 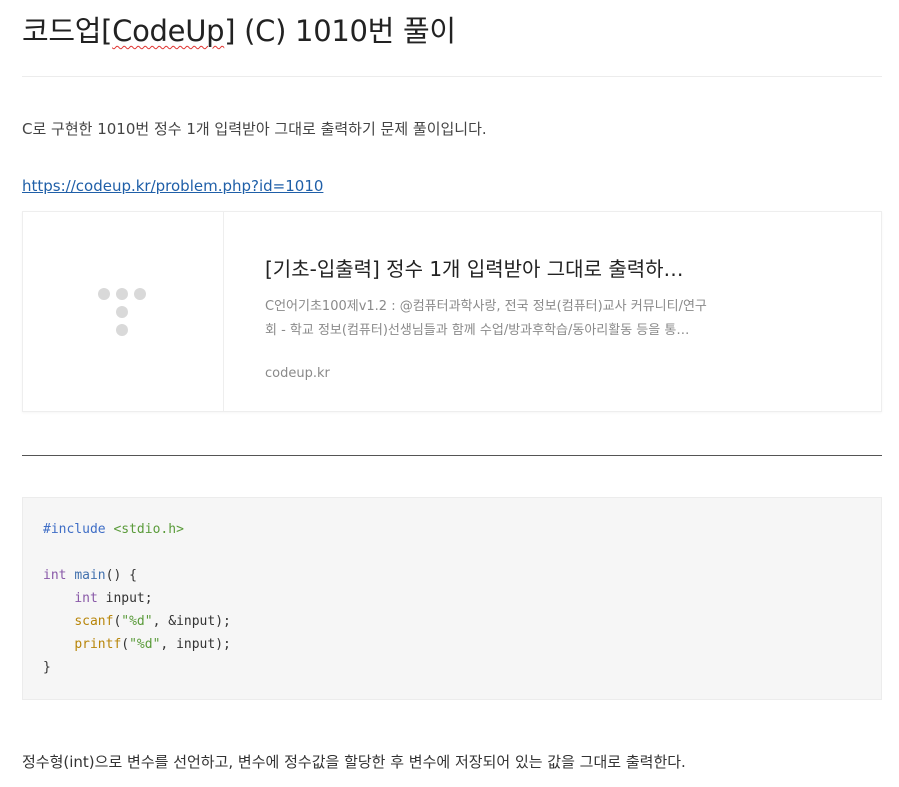 I want to click on code-line: printf("%d", input);, so click(x=137, y=644).